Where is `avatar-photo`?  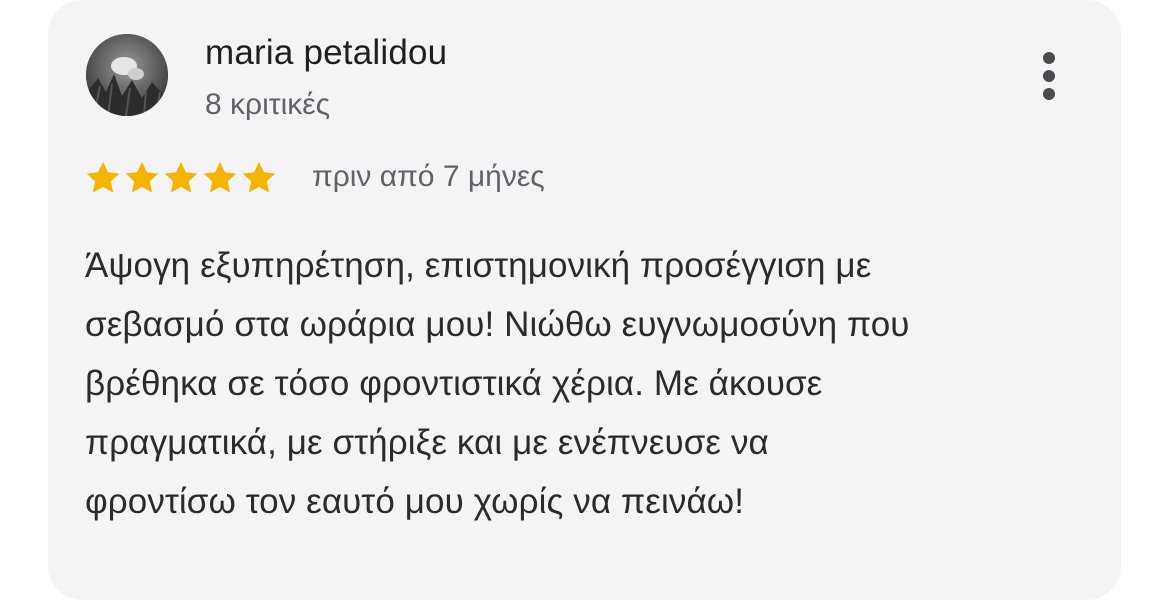
avatar-photo is located at coordinates (127, 75).